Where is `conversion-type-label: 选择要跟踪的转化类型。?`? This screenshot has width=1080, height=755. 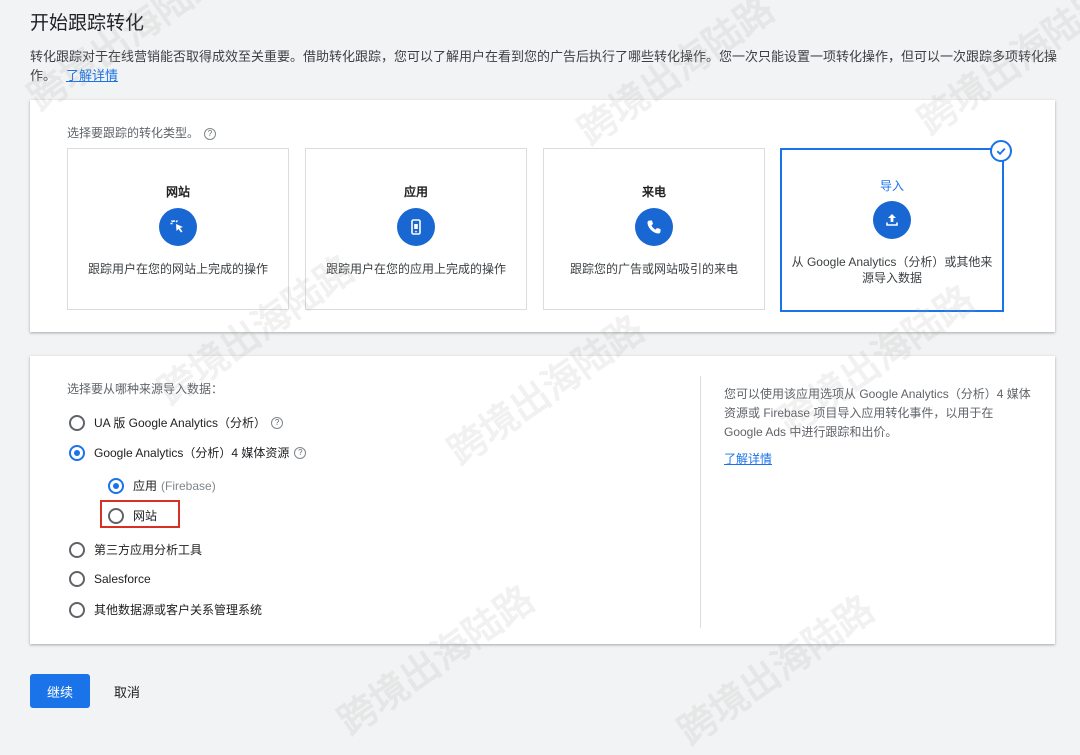
conversion-type-label: 选择要跟踪的转化类型。? is located at coordinates (142, 132).